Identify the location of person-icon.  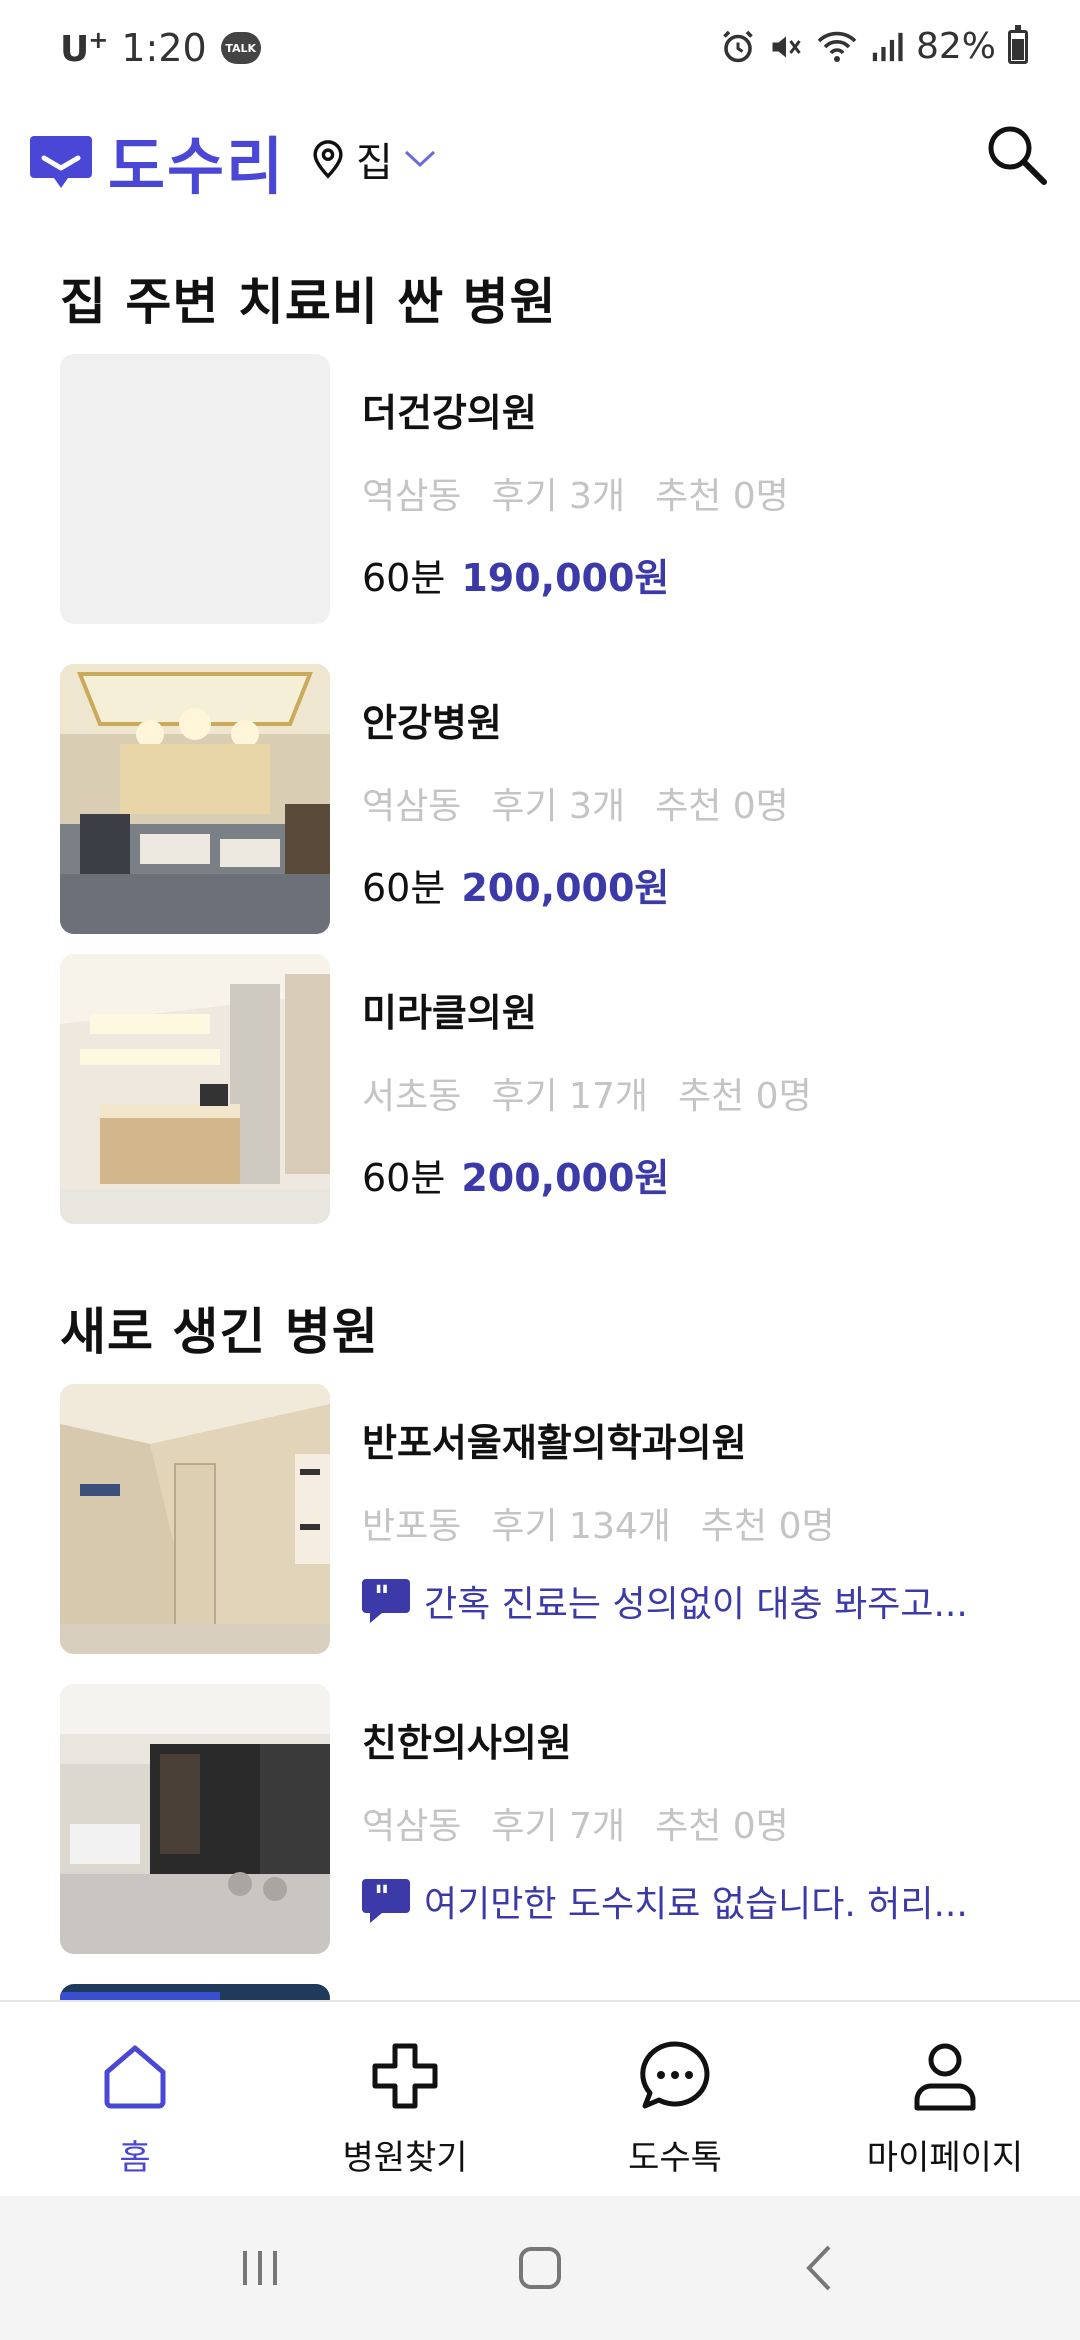
(945, 2077).